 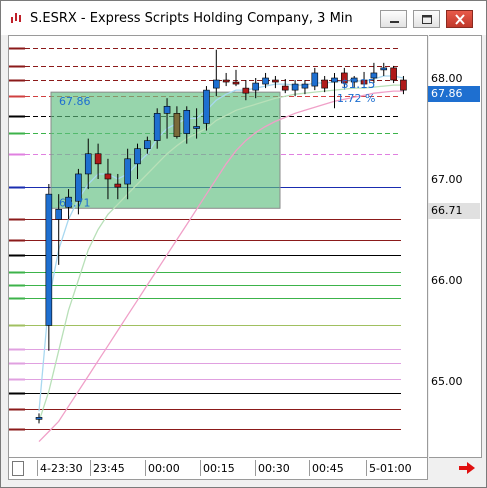 I want to click on close-button, so click(x=459, y=19).